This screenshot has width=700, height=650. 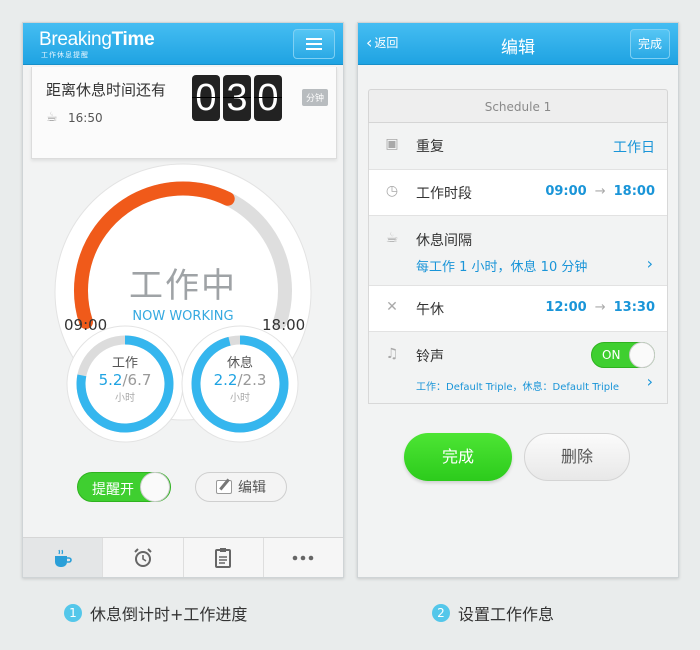 What do you see at coordinates (444, 241) in the screenshot?
I see `interval-label: 休息间隔` at bounding box center [444, 241].